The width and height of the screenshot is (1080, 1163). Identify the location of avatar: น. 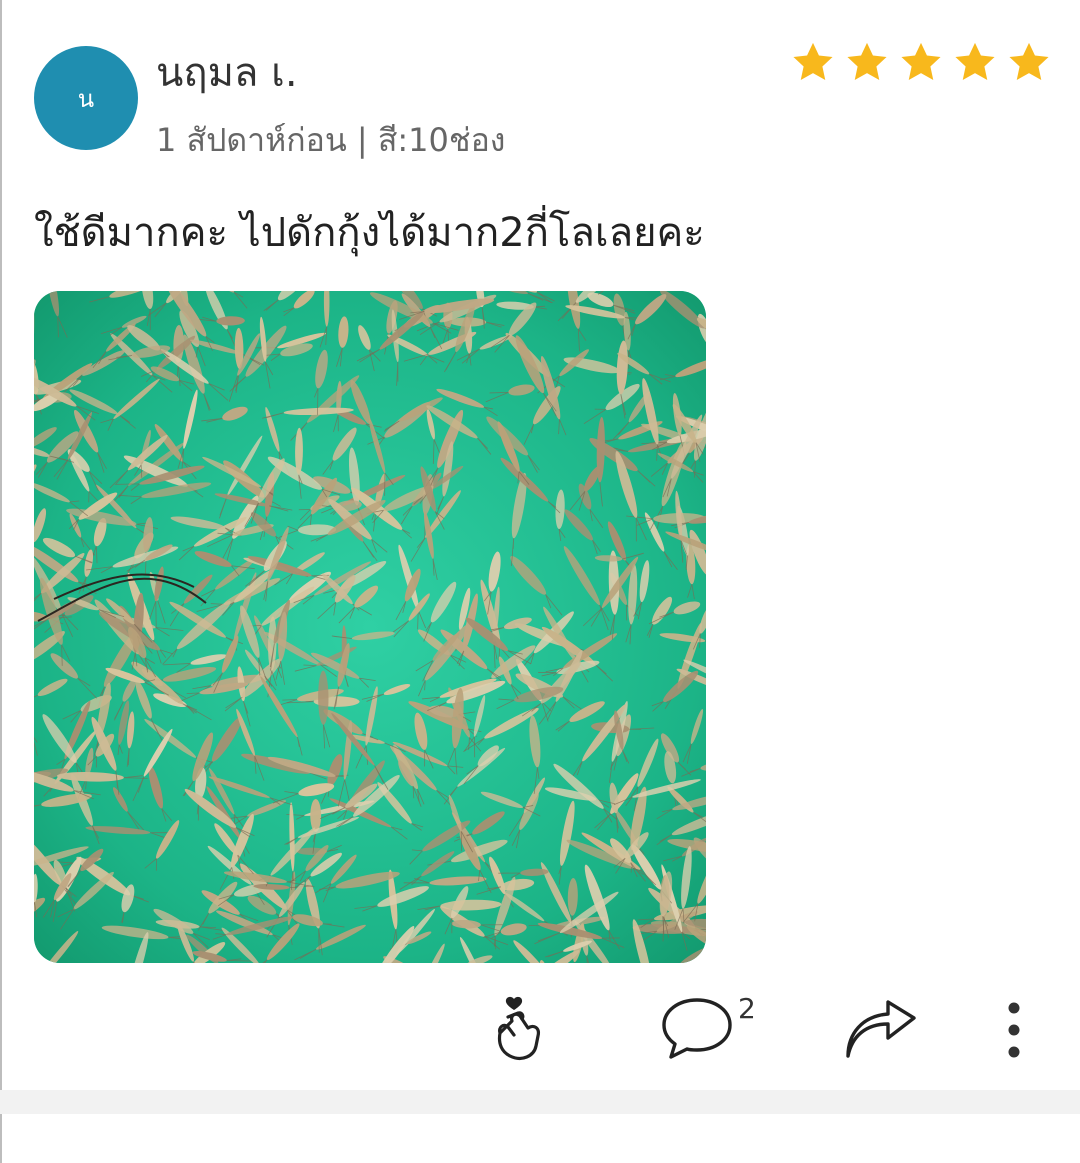
(86, 98).